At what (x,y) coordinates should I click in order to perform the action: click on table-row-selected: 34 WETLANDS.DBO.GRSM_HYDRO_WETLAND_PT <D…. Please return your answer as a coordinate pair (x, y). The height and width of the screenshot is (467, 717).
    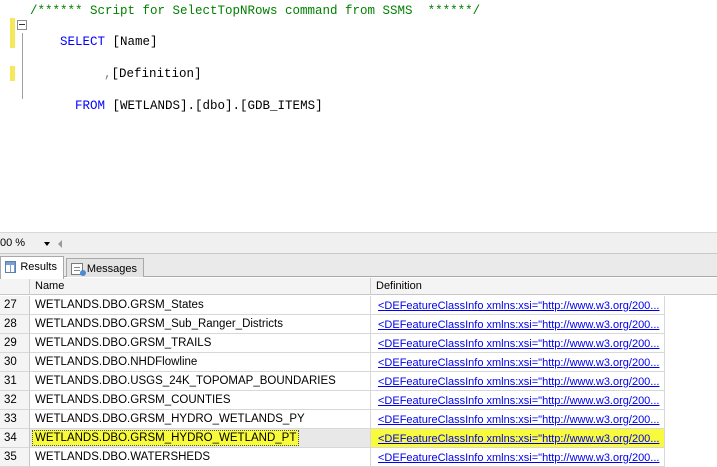
    Looking at the image, I should click on (332, 438).